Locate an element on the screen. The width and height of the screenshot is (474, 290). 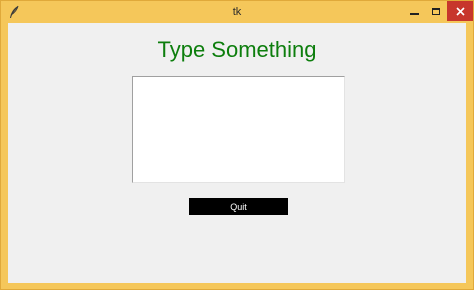
maximize-button is located at coordinates (436, 11).